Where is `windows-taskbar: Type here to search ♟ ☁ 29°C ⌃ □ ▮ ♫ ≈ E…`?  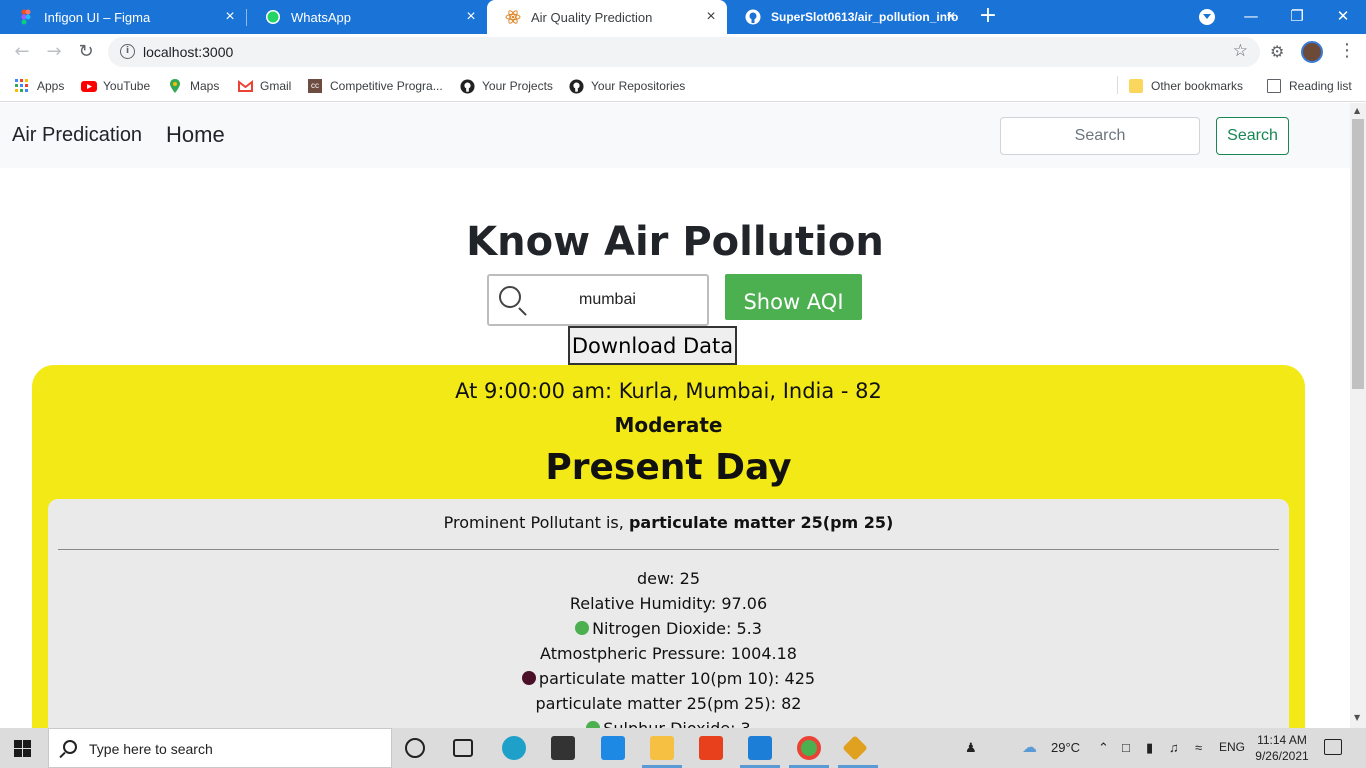 windows-taskbar: Type here to search ♟ ☁ 29°C ⌃ □ ▮ ♫ ≈ E… is located at coordinates (683, 748).